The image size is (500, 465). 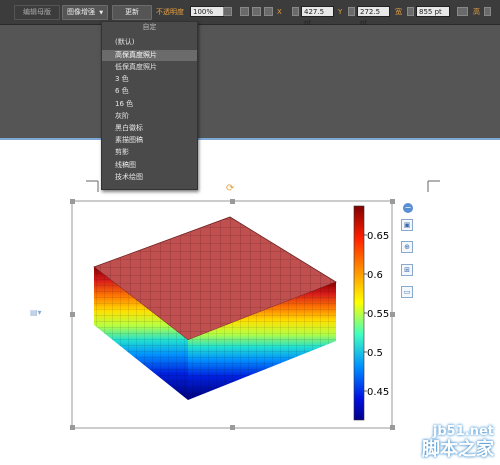 I want to click on page-icon: ▤▾, so click(x=36, y=313).